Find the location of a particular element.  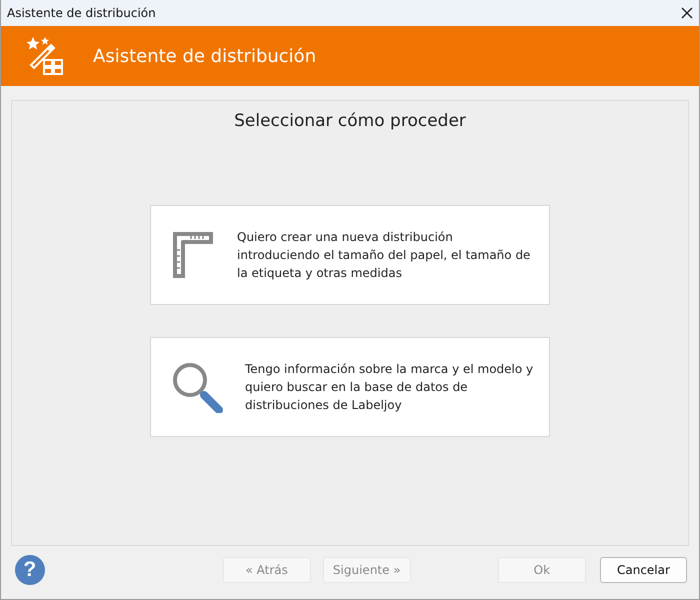

header-title: Asistente de distribución is located at coordinates (204, 56).